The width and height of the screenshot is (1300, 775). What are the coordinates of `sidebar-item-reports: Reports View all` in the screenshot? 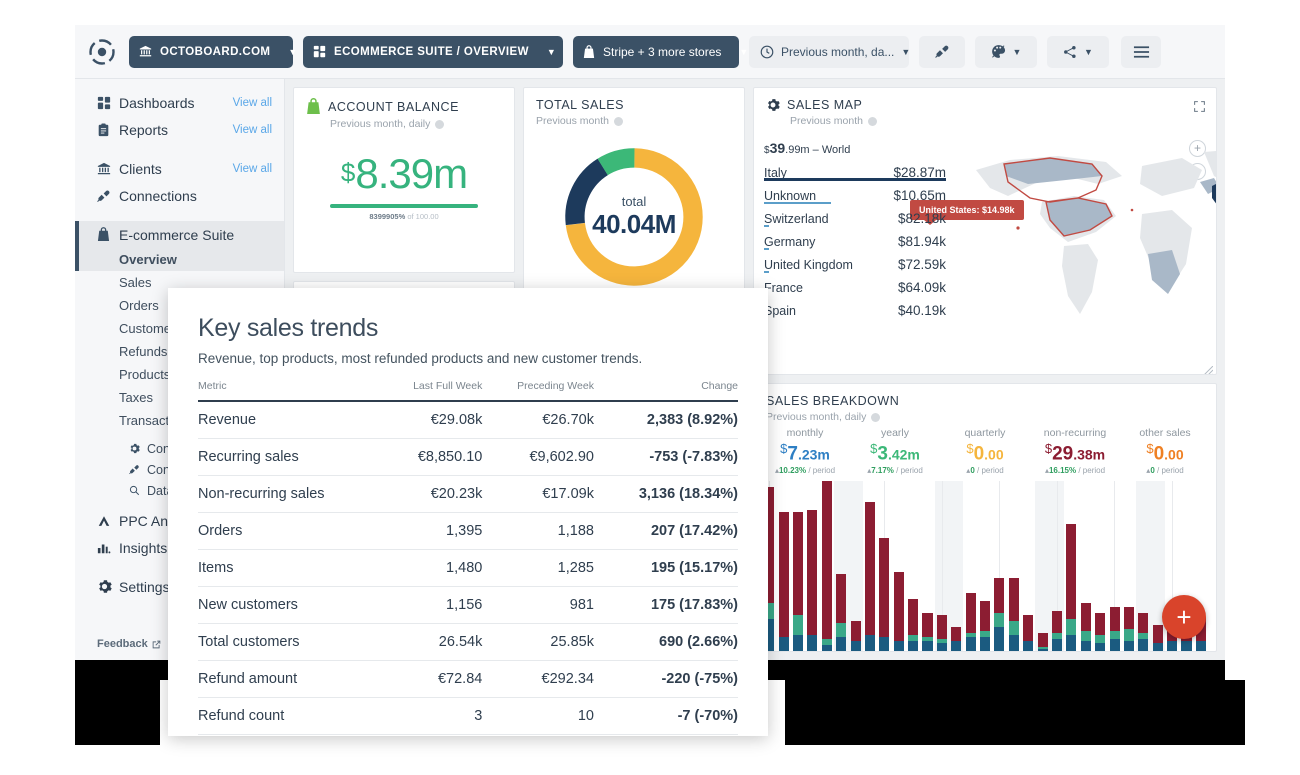 It's located at (179, 129).